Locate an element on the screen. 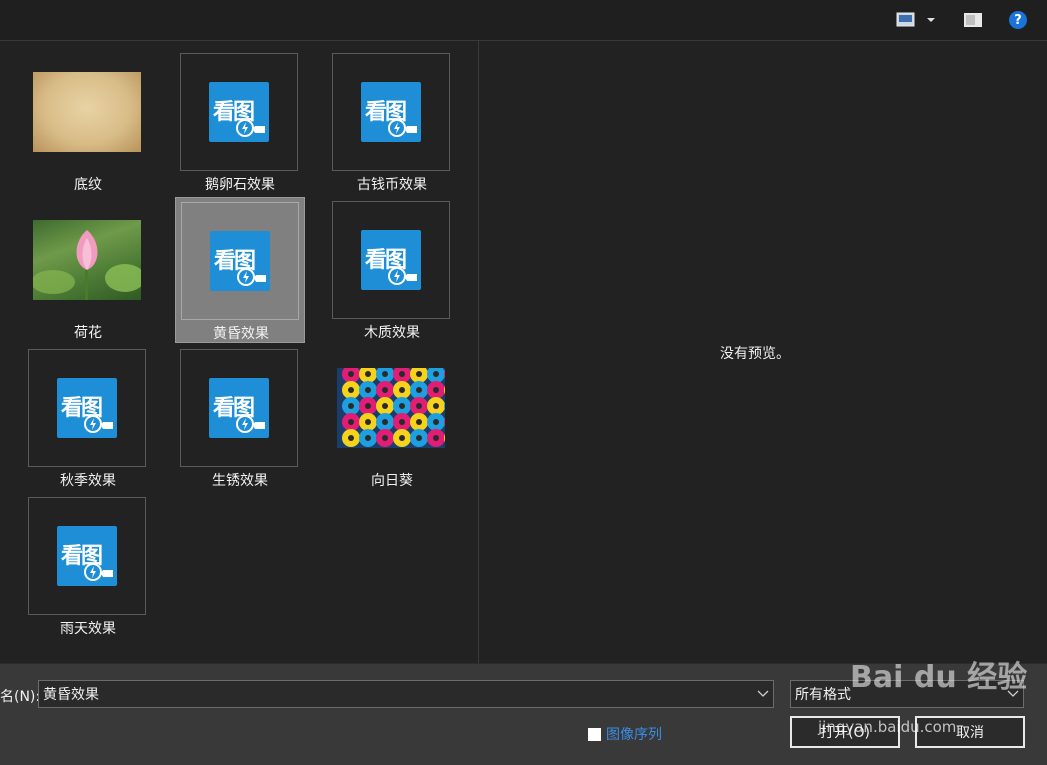 The height and width of the screenshot is (765, 1047). file-tile: 荷花 is located at coordinates (88, 270).